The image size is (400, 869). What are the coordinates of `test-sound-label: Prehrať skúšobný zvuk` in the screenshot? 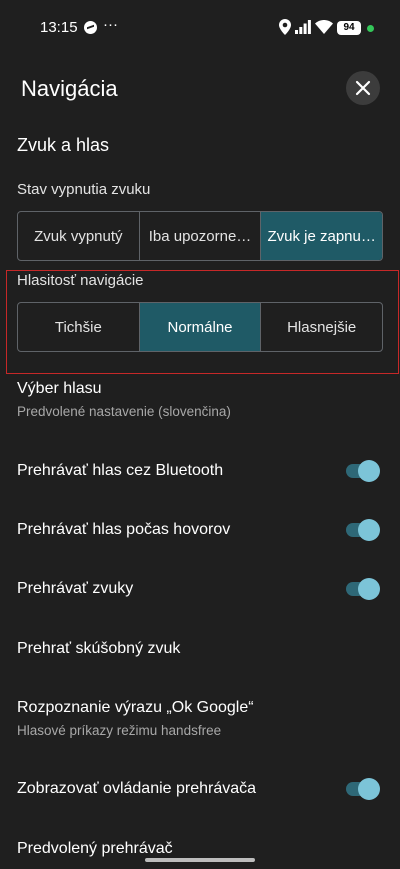 It's located at (99, 648).